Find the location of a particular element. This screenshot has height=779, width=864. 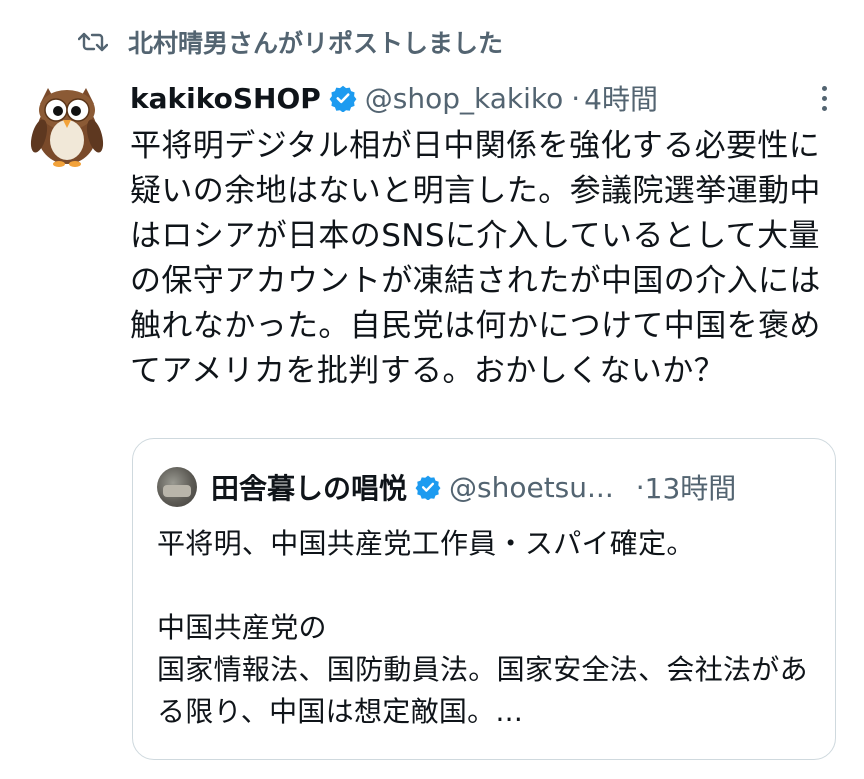

quoted-tweet-header: 田舎暮しの唱悦 @shoetsu... · 13時間 is located at coordinates (485, 487).